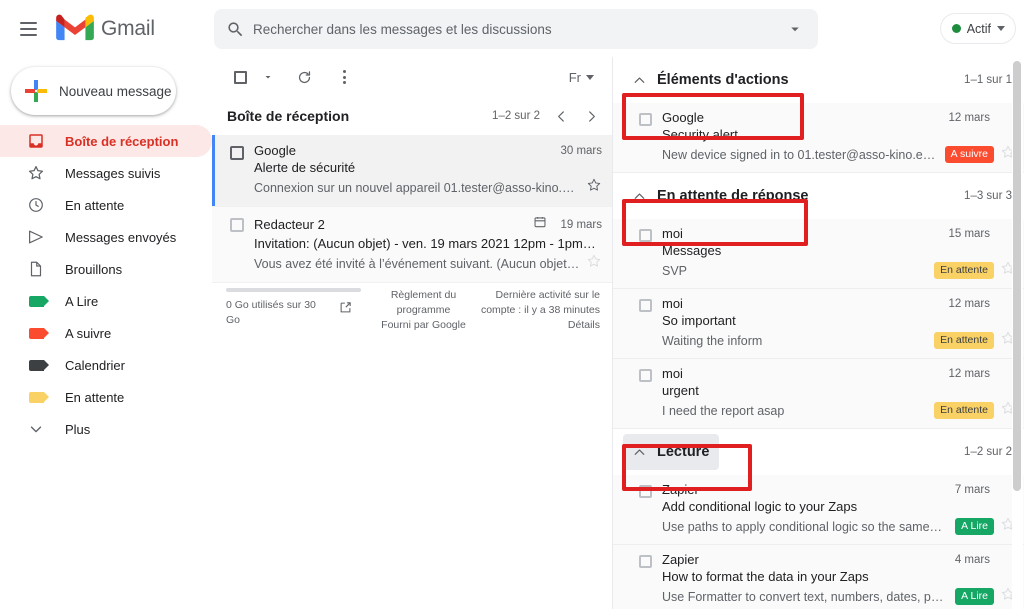 The image size is (1024, 609). Describe the element at coordinates (540, 224) in the screenshot. I see `calendar-icon` at that location.